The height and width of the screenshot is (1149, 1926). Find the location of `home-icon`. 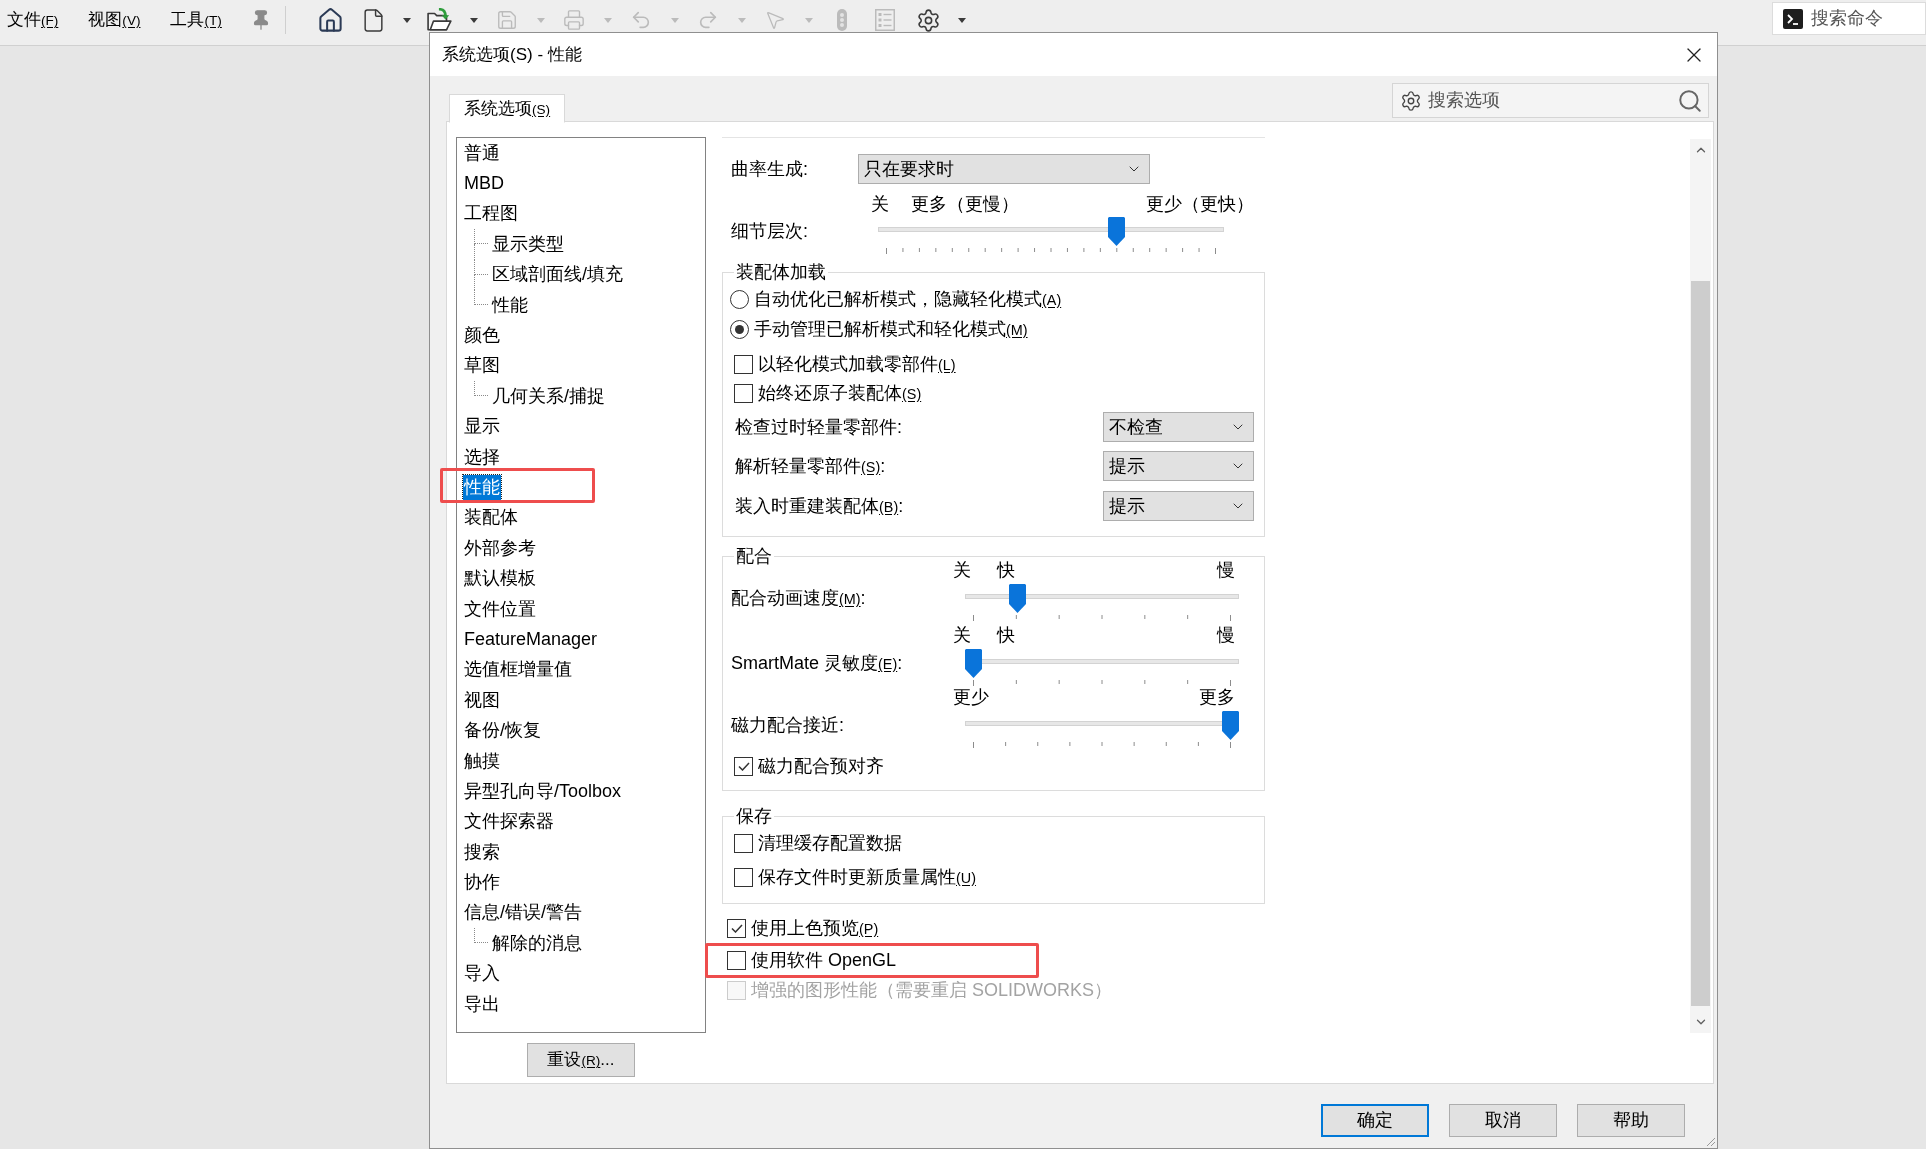

home-icon is located at coordinates (330, 20).